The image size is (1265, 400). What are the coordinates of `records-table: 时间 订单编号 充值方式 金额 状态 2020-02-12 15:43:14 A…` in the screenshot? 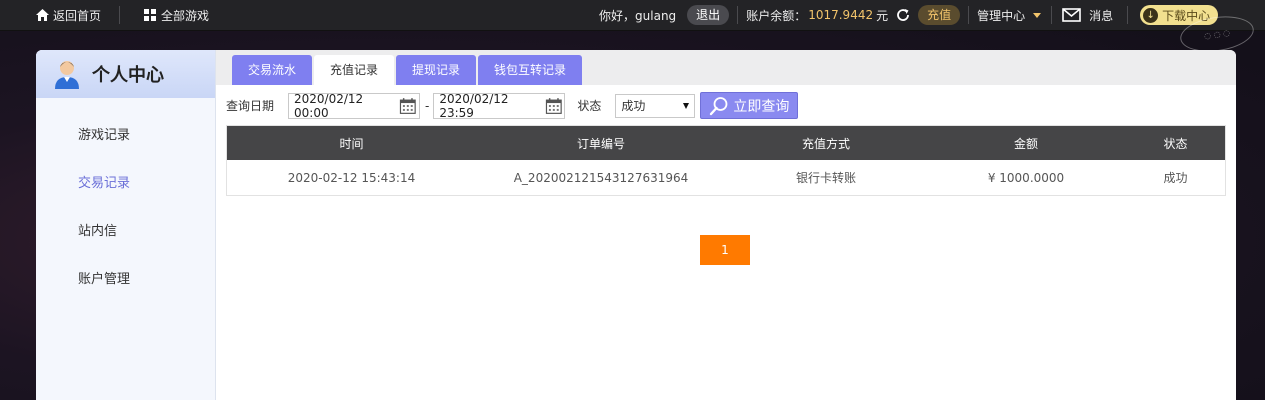 It's located at (726, 160).